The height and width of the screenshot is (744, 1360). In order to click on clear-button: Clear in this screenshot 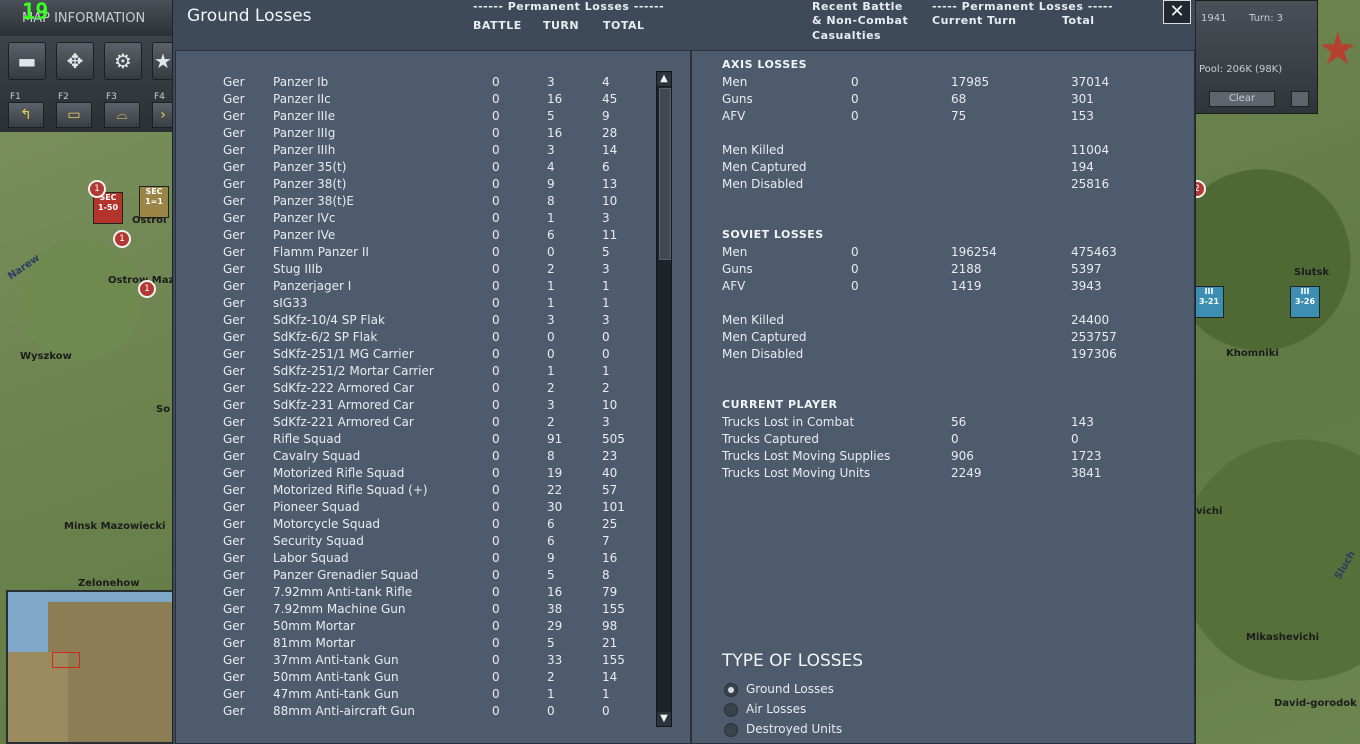, I will do `click(1242, 99)`.